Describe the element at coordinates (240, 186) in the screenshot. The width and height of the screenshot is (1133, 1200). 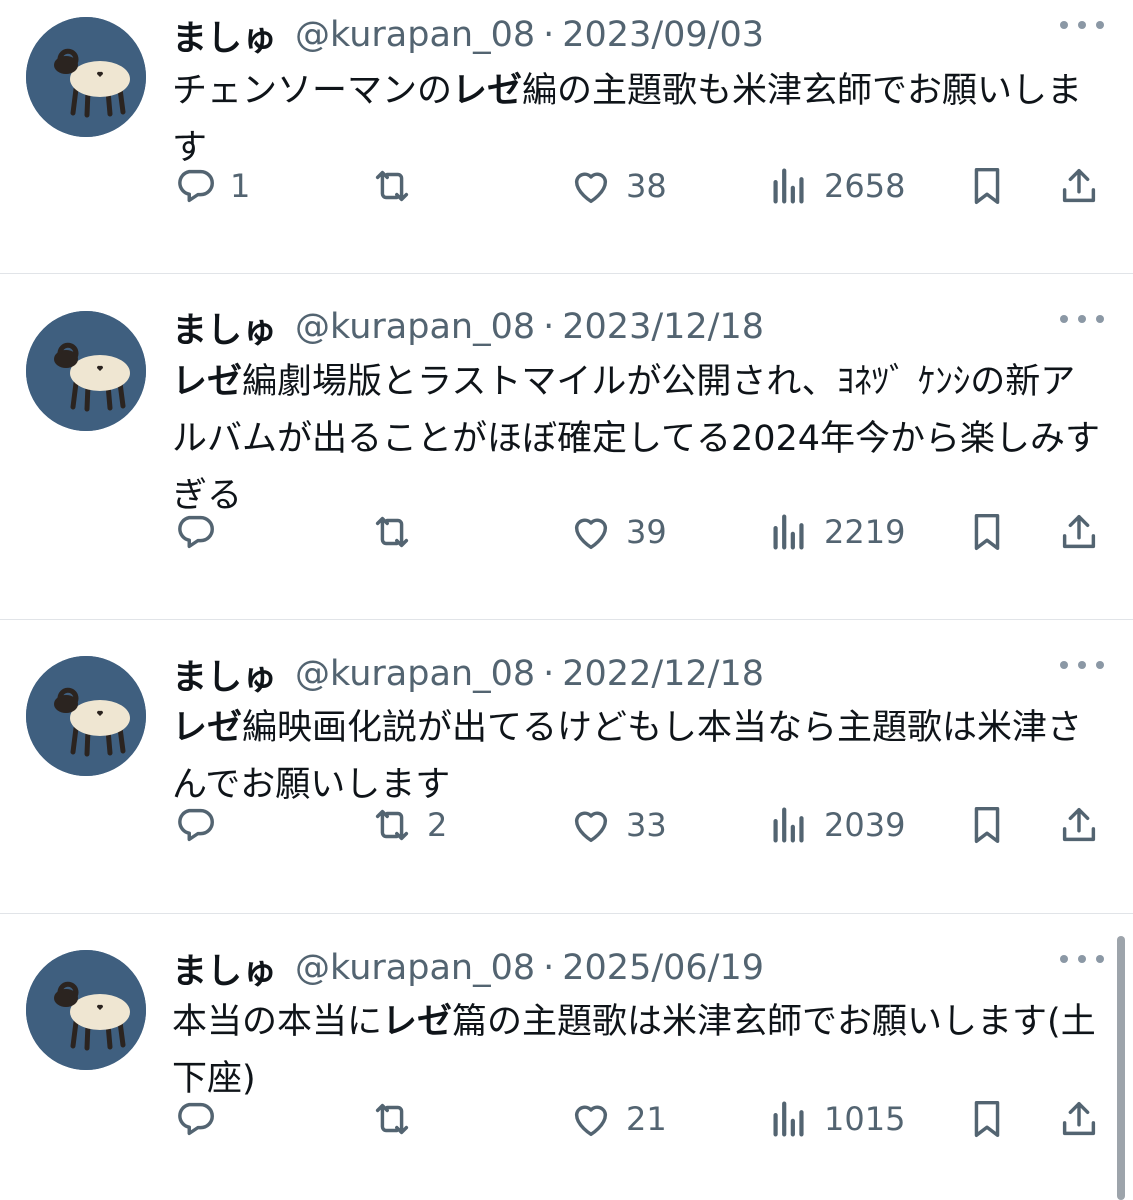
I see `replies-count: 1` at that location.